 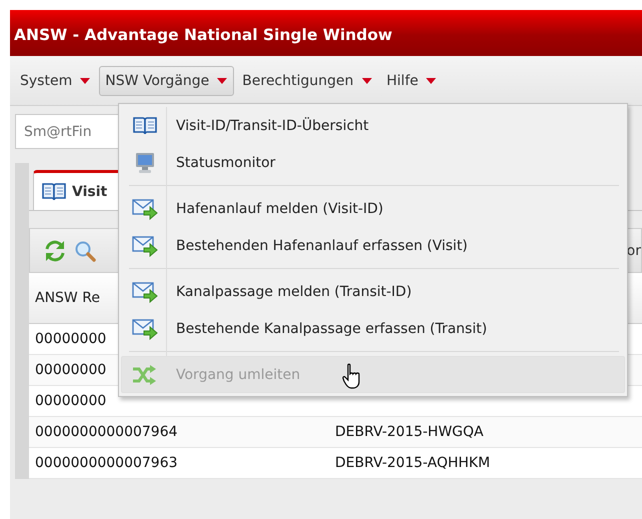 What do you see at coordinates (56, 81) in the screenshot?
I see `menu-button: System` at bounding box center [56, 81].